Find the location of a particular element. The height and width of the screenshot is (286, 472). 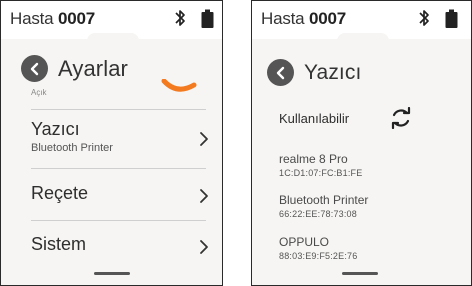

device-mac: 66:22:EE:78:73:08 is located at coordinates (318, 214).